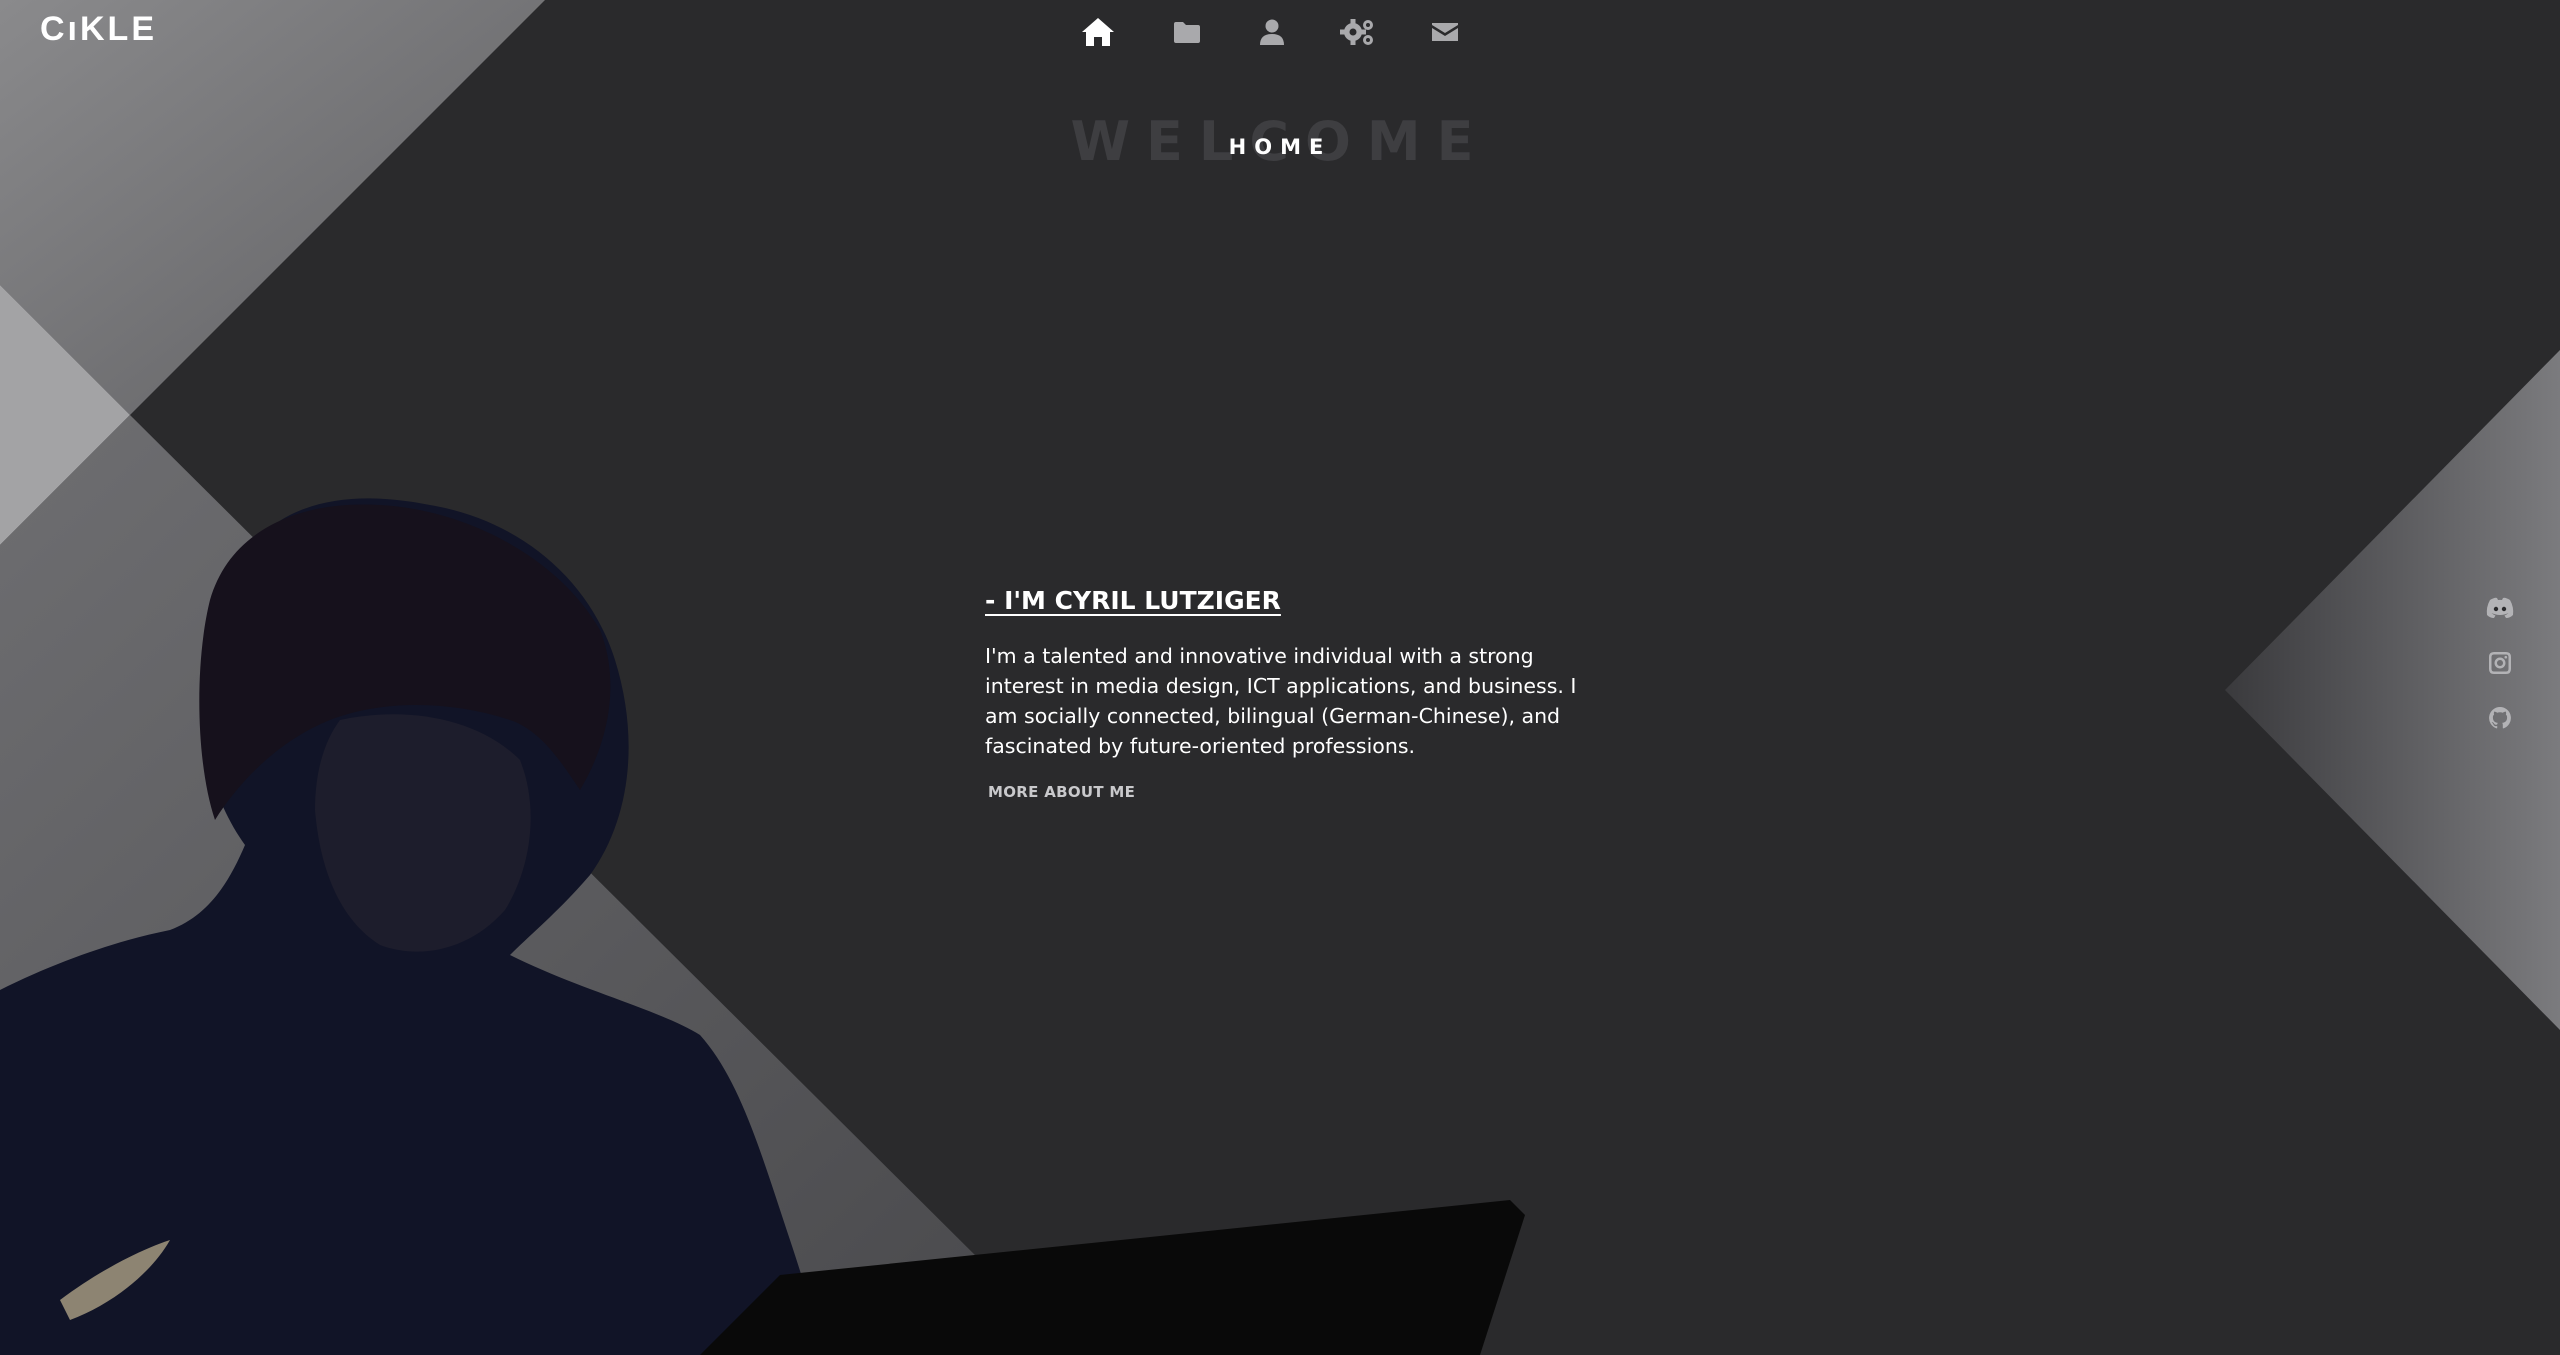 The width and height of the screenshot is (2560, 1355). I want to click on instagram-link, so click(2500, 663).